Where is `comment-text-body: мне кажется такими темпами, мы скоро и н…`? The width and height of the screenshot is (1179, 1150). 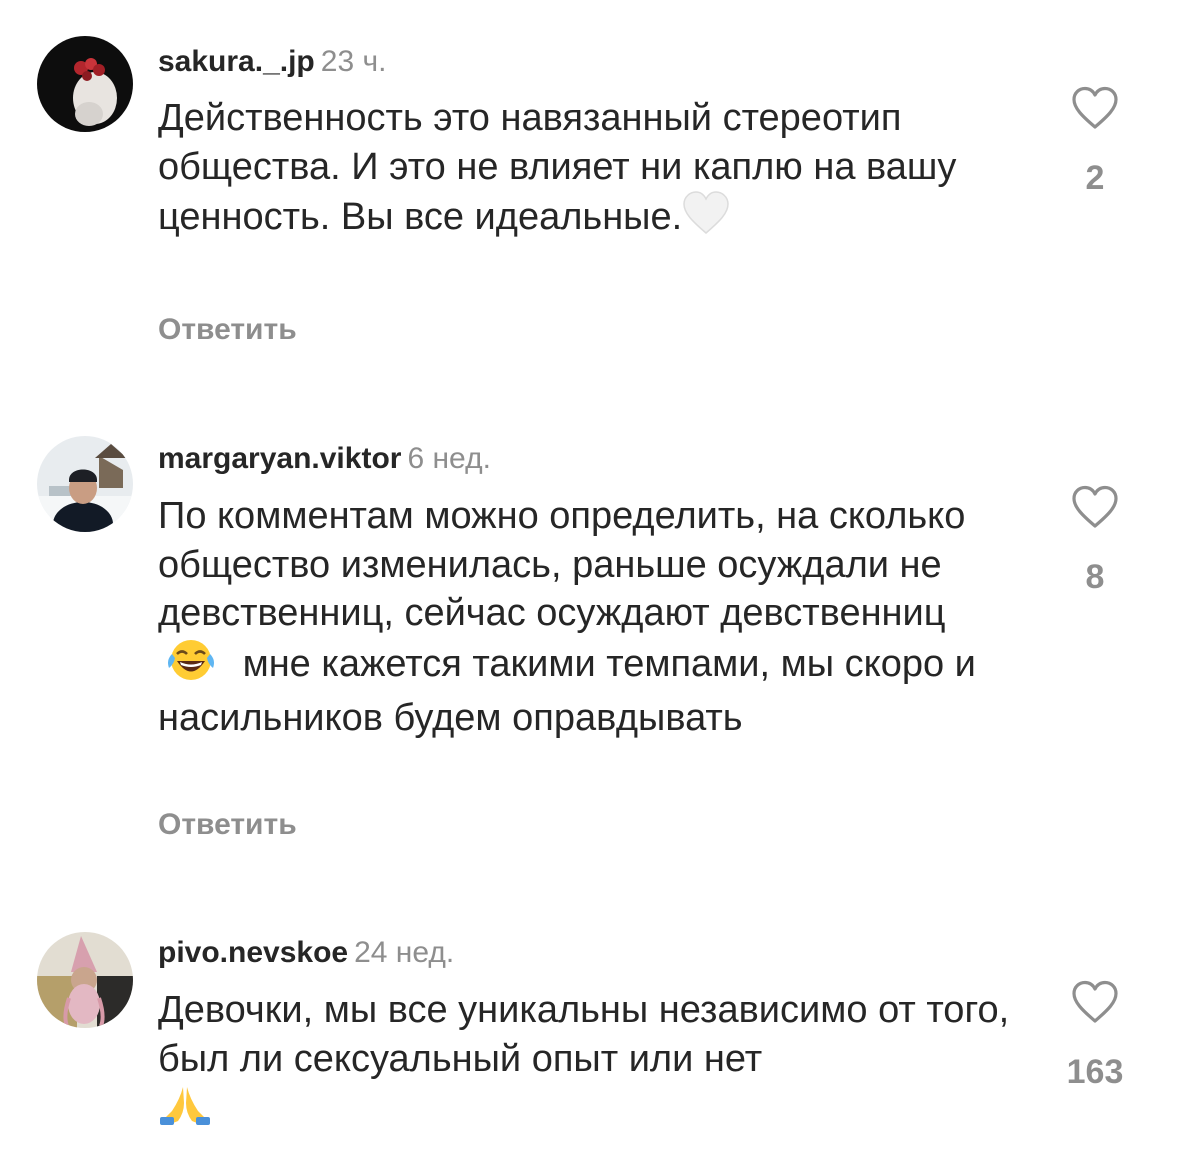 comment-text-body: мне кажется такими темпами, мы скоро и н… is located at coordinates (567, 691).